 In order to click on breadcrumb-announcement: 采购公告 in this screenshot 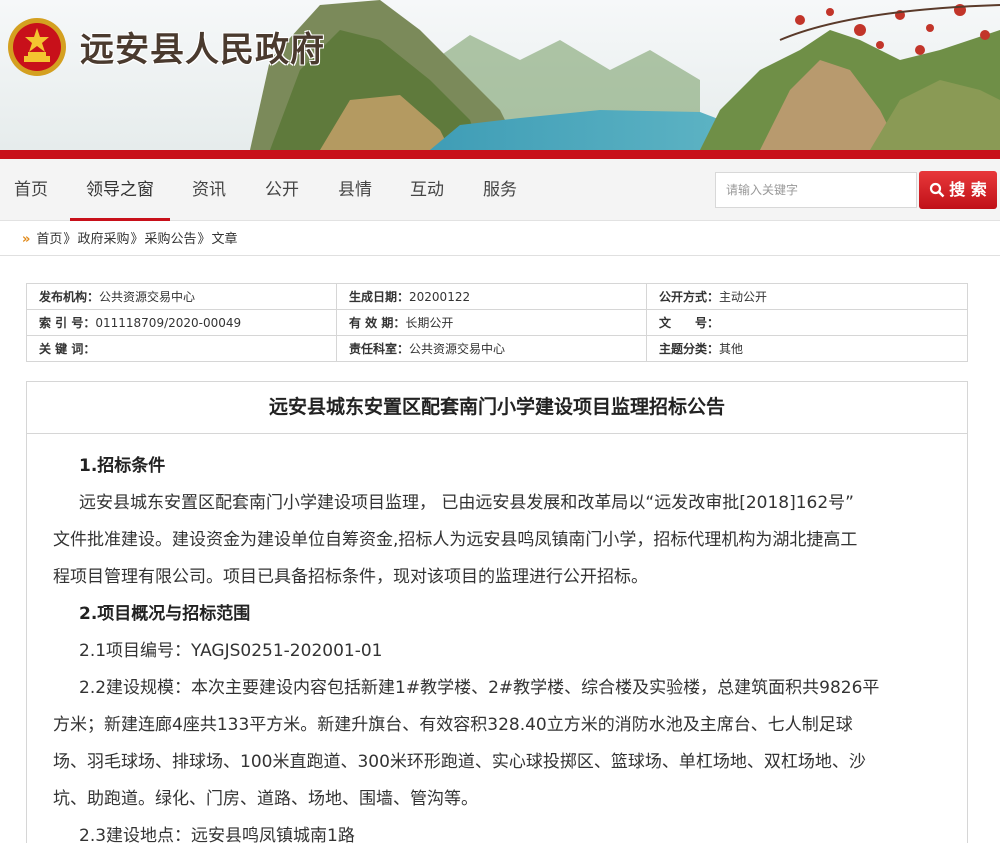, I will do `click(170, 239)`.